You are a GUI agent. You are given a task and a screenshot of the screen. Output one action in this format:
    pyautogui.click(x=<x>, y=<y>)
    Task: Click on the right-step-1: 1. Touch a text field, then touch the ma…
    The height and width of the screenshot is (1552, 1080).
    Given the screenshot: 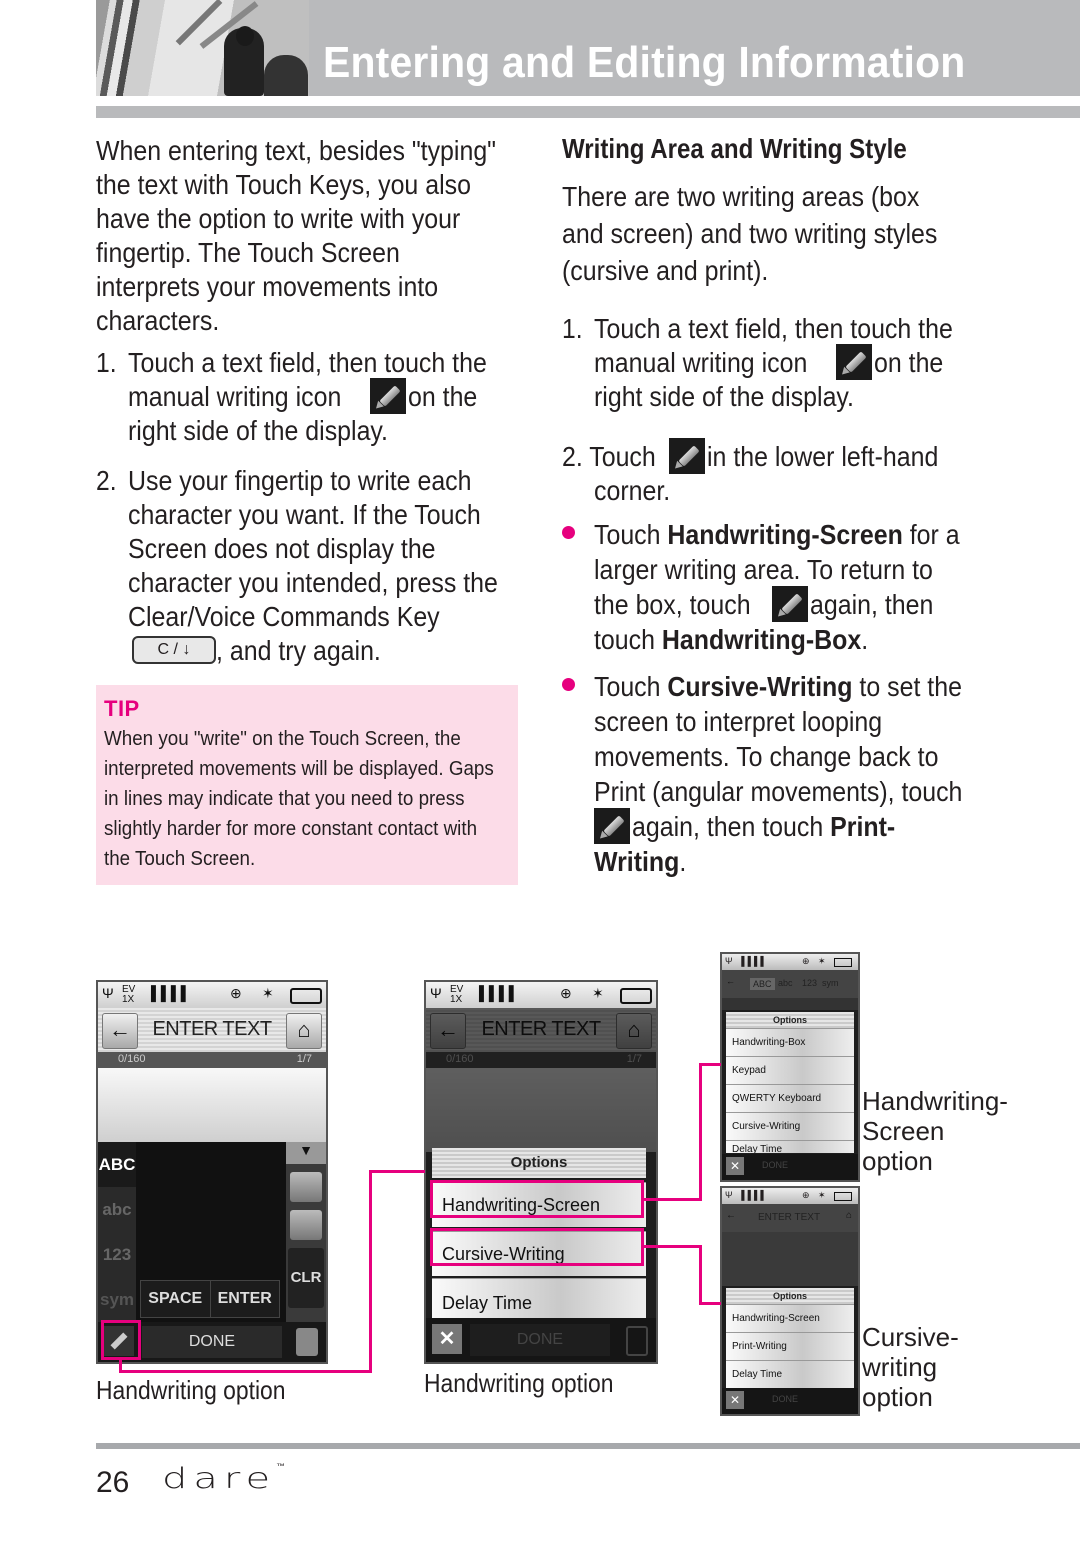 What is the action you would take?
    pyautogui.click(x=757, y=362)
    